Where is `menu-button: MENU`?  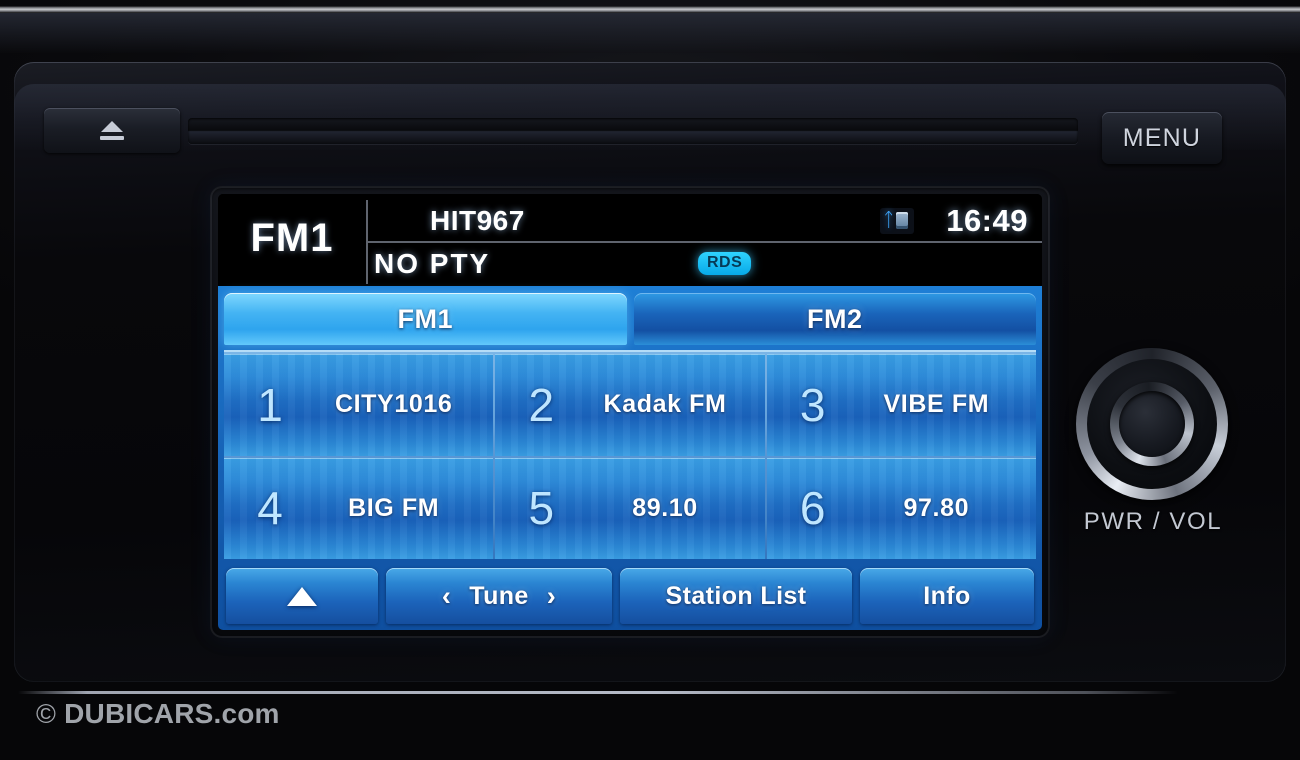
menu-button: MENU is located at coordinates (1162, 138).